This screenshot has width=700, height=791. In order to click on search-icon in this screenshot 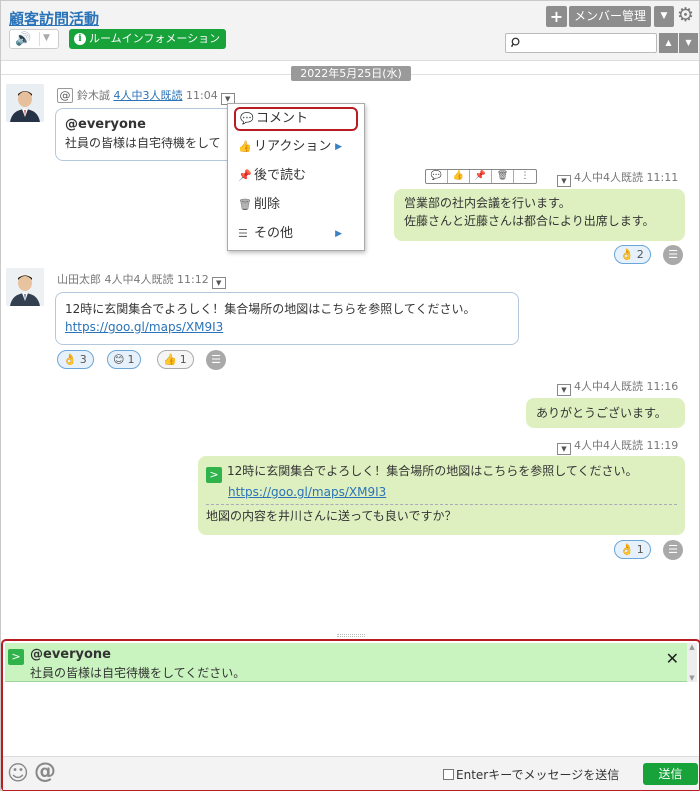, I will do `click(515, 42)`.